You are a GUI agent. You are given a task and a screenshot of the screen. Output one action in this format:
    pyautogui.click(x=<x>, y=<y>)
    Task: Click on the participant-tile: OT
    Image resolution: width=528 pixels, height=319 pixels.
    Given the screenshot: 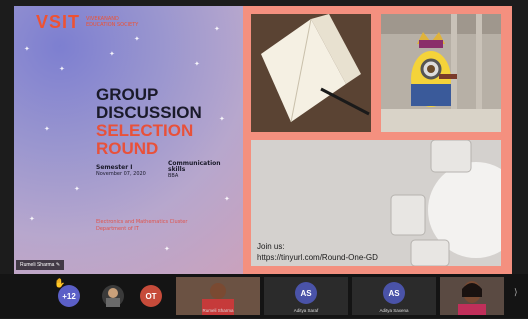 What is the action you would take?
    pyautogui.click(x=154, y=296)
    